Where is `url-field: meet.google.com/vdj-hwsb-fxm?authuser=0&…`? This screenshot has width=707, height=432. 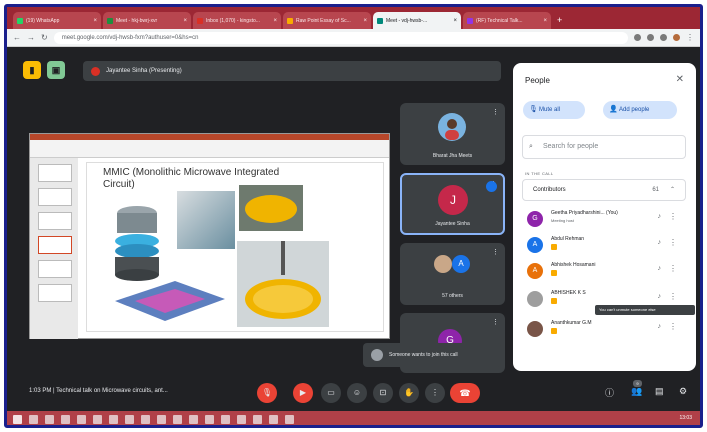
url-field: meet.google.com/vdj-hwsb-fxm?authuser=0&… is located at coordinates (340, 37).